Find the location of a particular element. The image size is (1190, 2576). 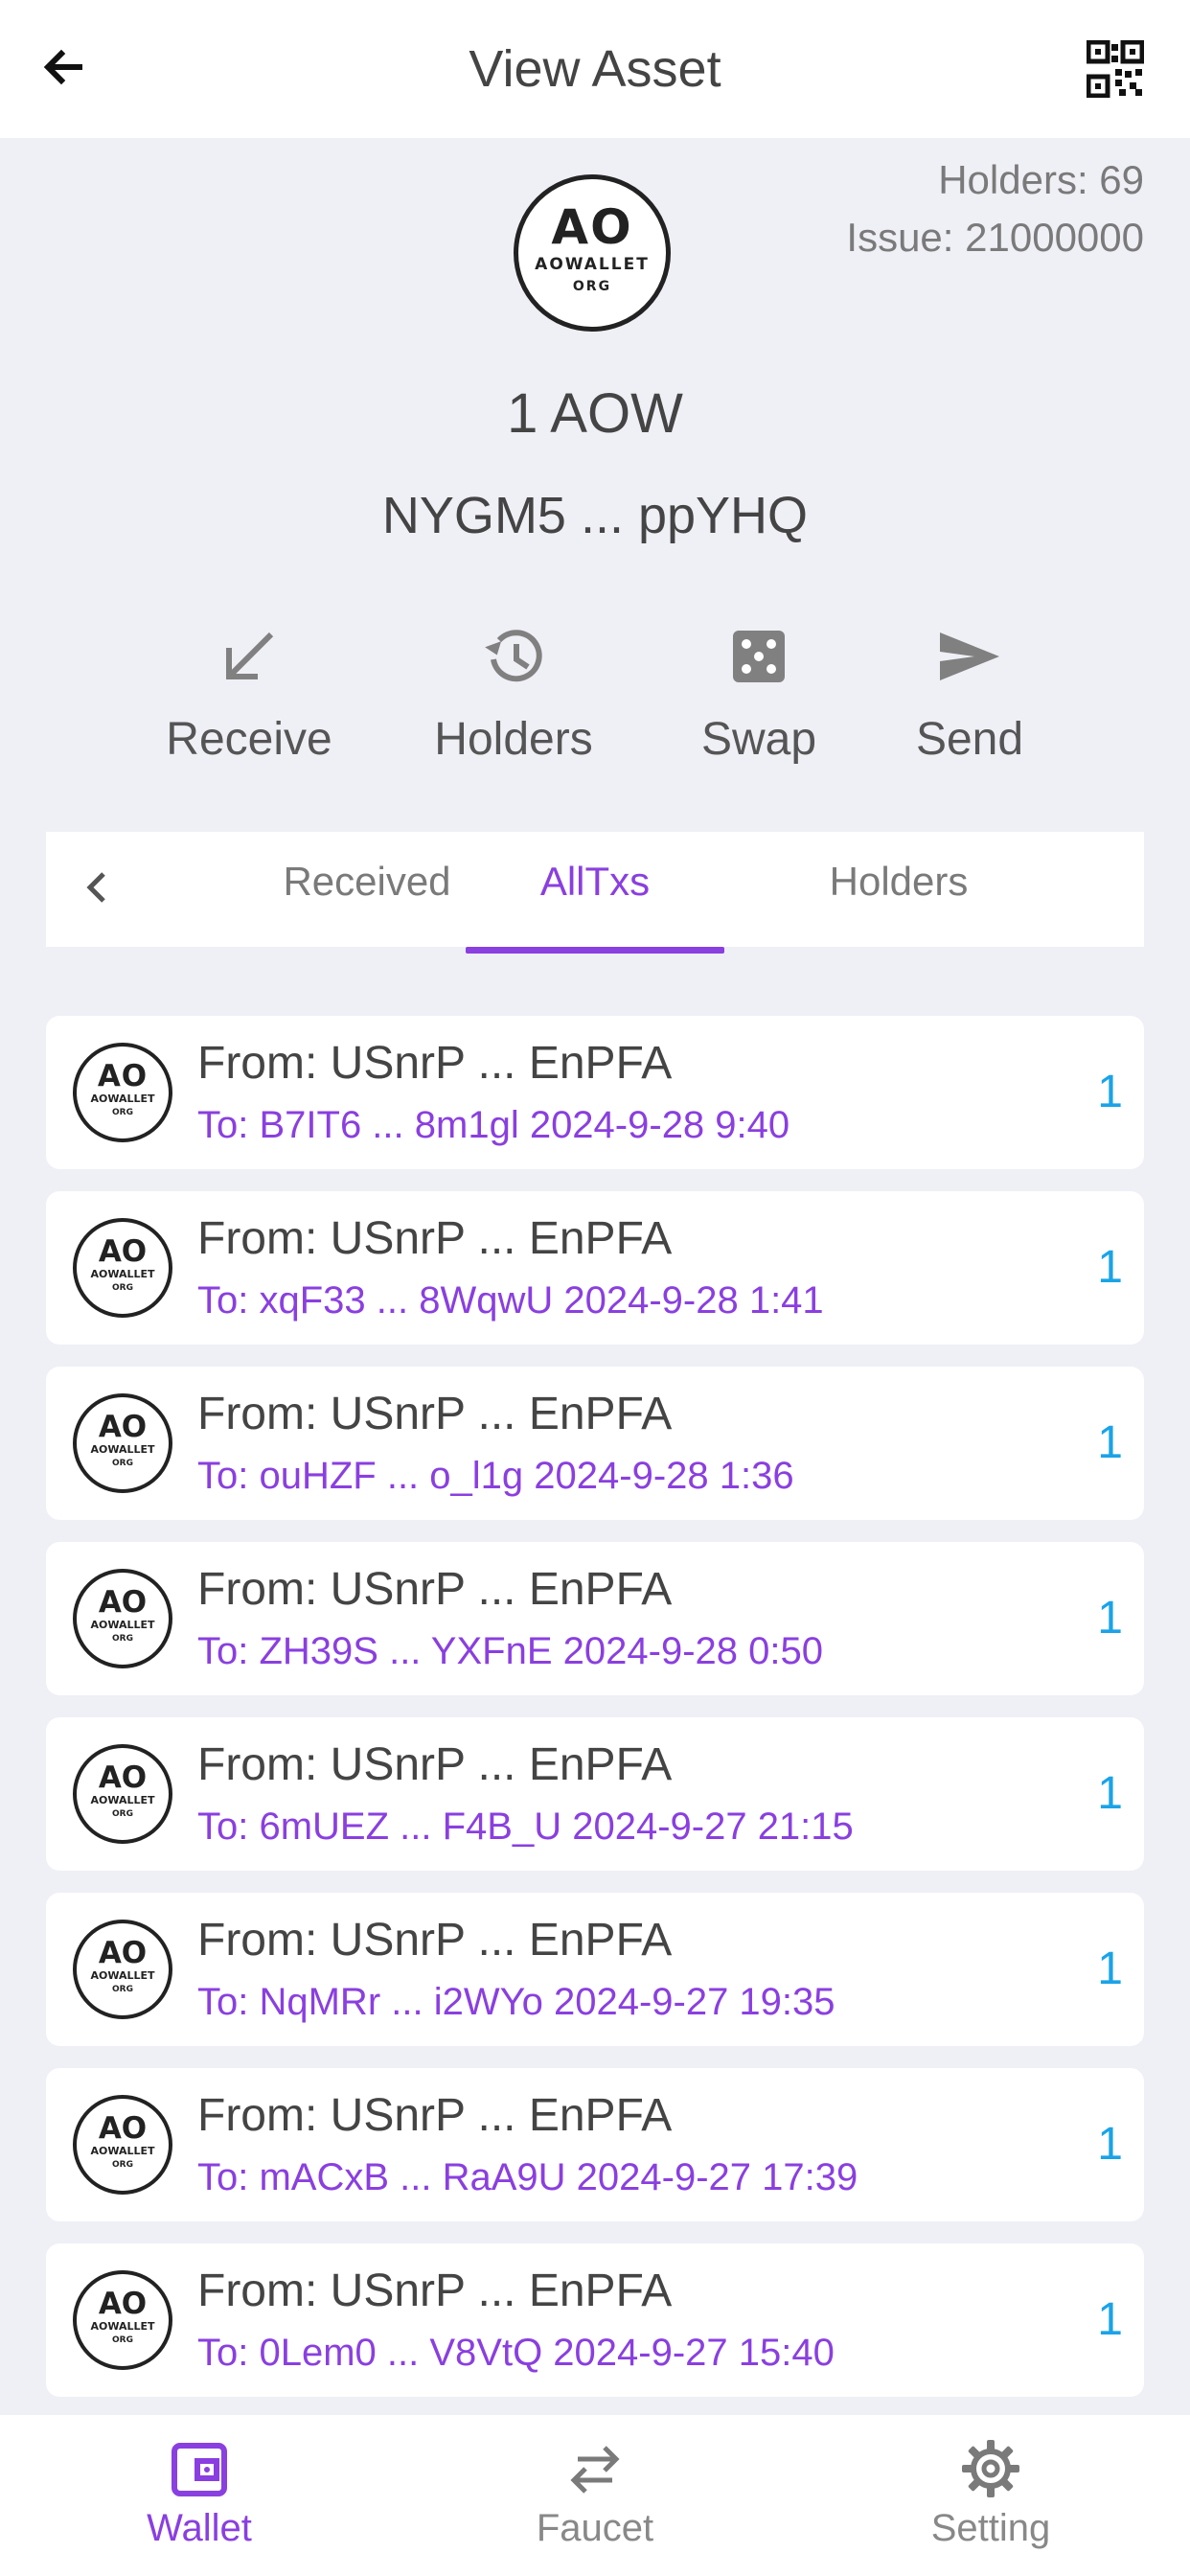

tx-tabs: Received AllTxs Holders is located at coordinates (595, 889).